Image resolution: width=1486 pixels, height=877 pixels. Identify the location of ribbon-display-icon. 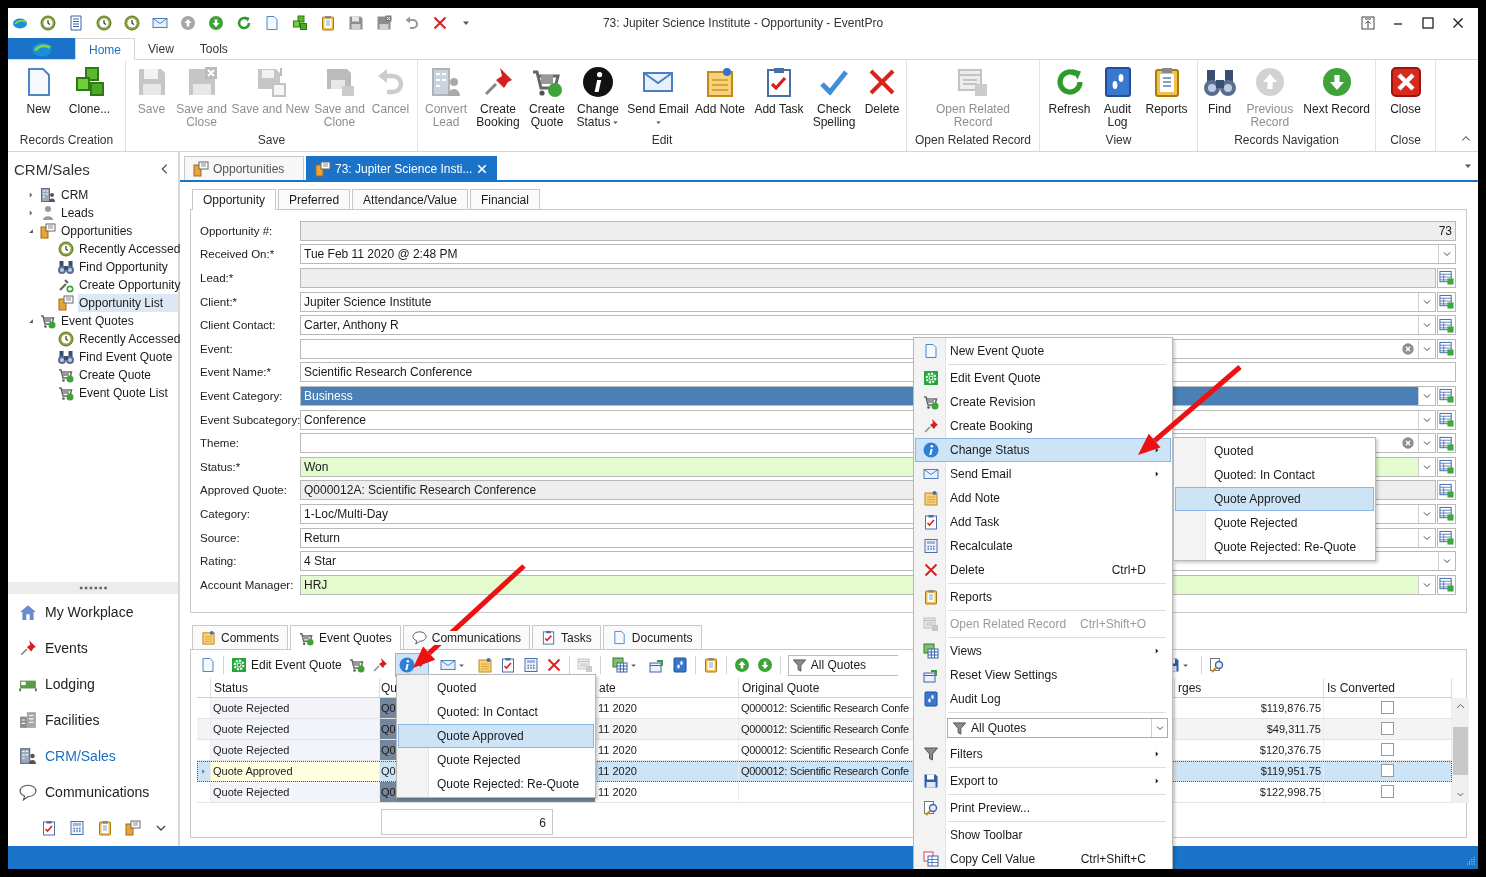
(1368, 23).